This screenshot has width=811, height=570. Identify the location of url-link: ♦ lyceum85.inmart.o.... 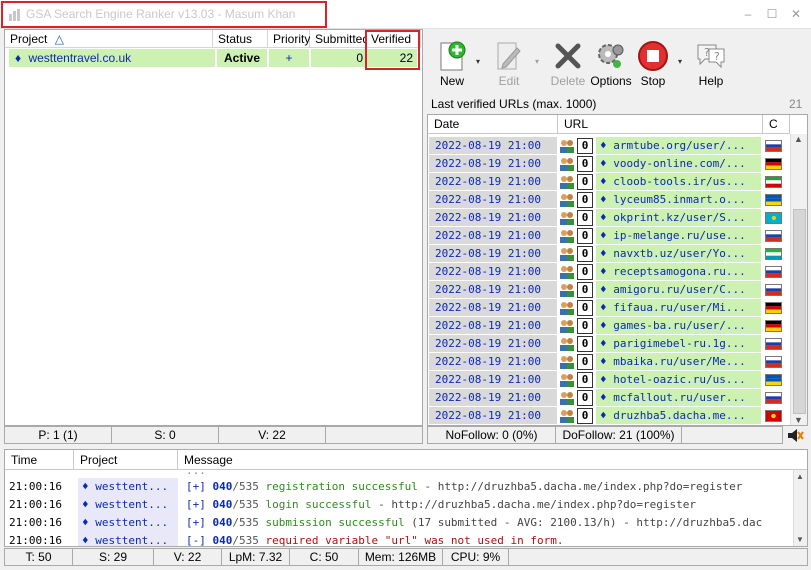
(678, 199).